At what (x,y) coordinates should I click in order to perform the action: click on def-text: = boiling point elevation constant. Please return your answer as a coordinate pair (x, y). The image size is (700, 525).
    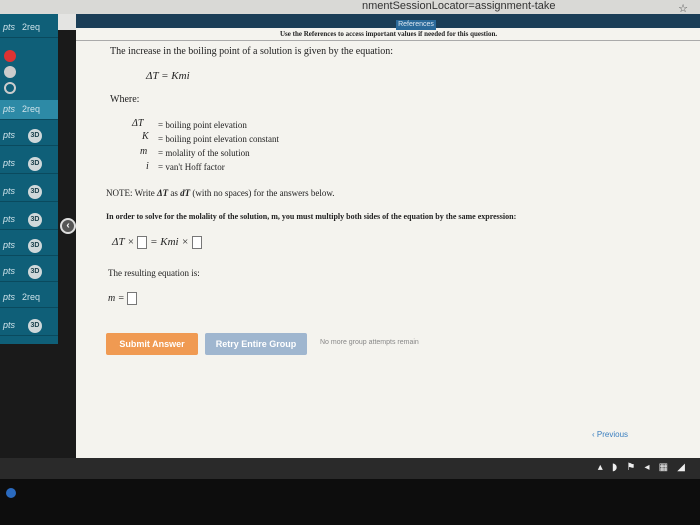
    Looking at the image, I should click on (219, 139).